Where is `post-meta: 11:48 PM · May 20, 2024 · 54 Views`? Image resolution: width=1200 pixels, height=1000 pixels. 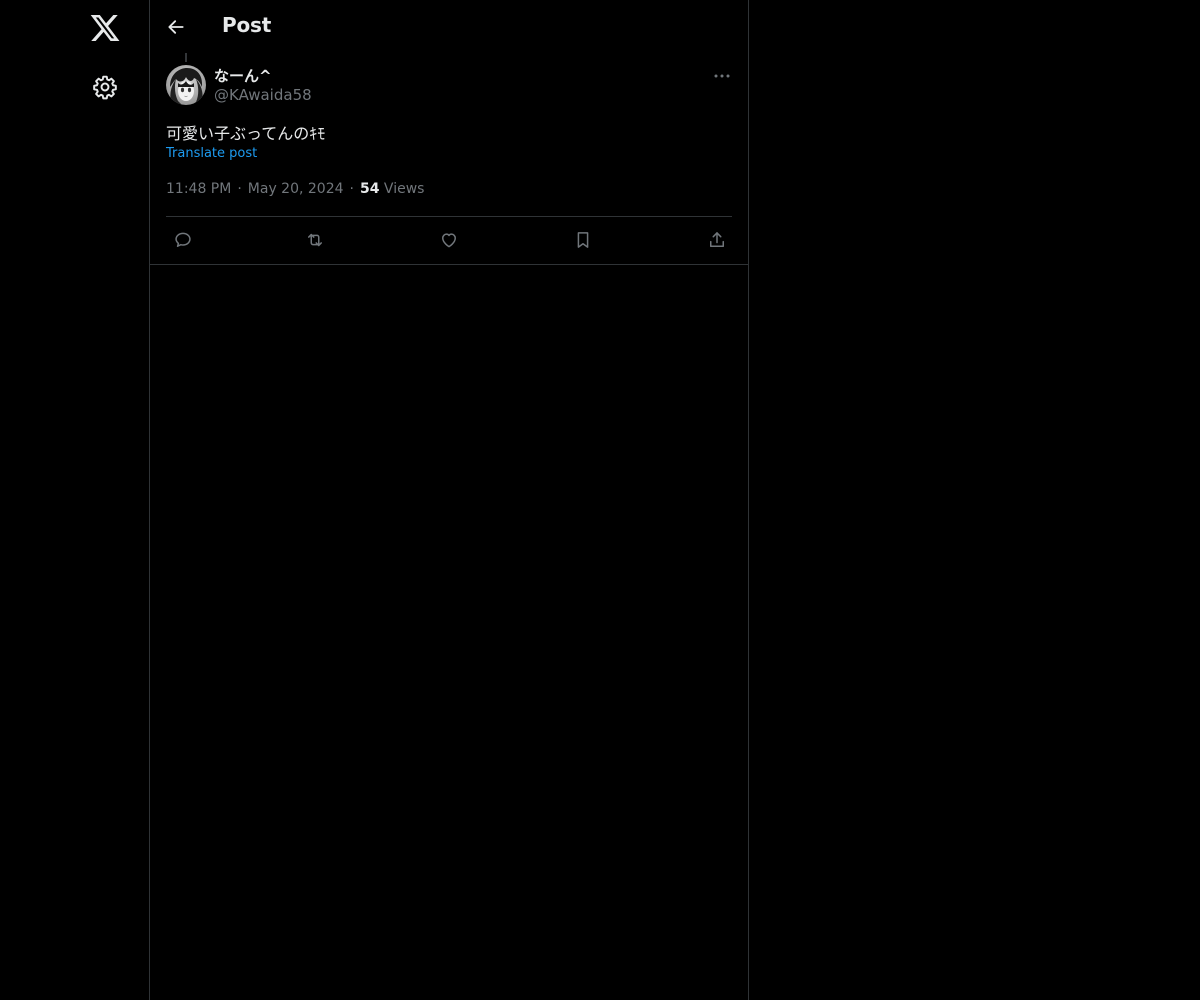
post-meta: 11:48 PM · May 20, 2024 · 54 Views is located at coordinates (295, 189).